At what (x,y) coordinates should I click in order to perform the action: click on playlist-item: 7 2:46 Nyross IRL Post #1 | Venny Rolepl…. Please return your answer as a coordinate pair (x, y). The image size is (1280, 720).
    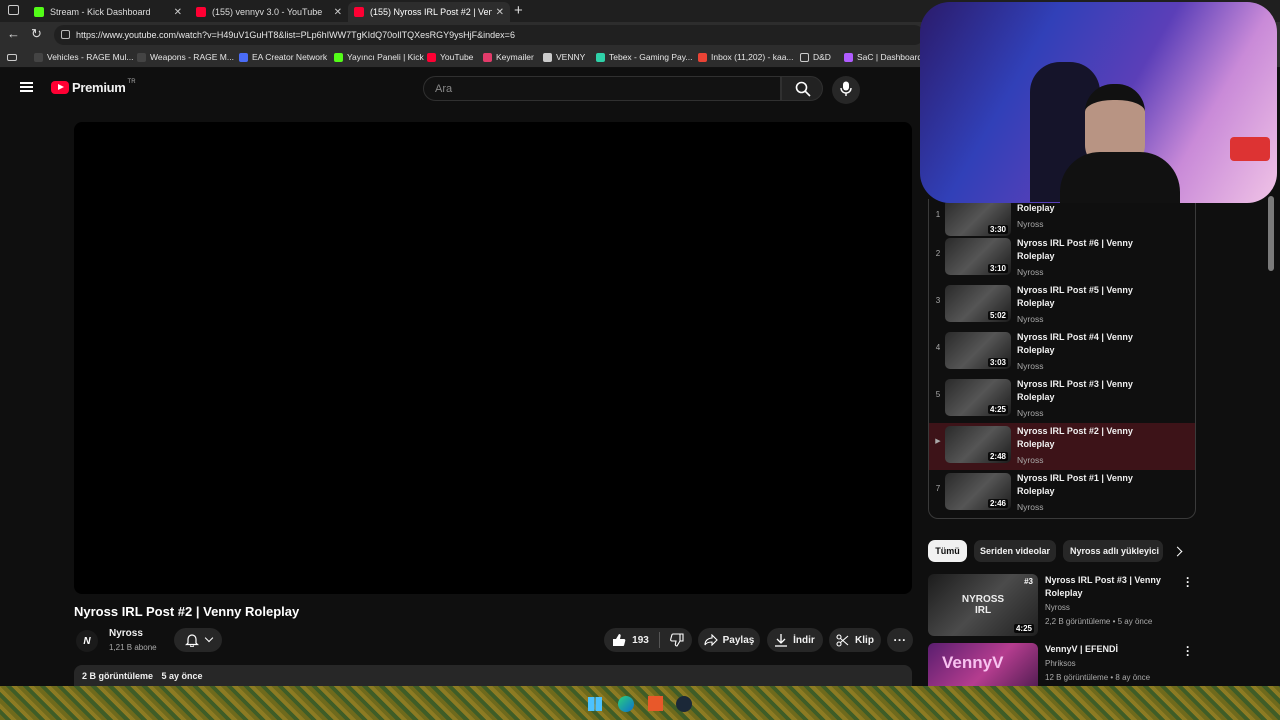
    Looking at the image, I should click on (1062, 493).